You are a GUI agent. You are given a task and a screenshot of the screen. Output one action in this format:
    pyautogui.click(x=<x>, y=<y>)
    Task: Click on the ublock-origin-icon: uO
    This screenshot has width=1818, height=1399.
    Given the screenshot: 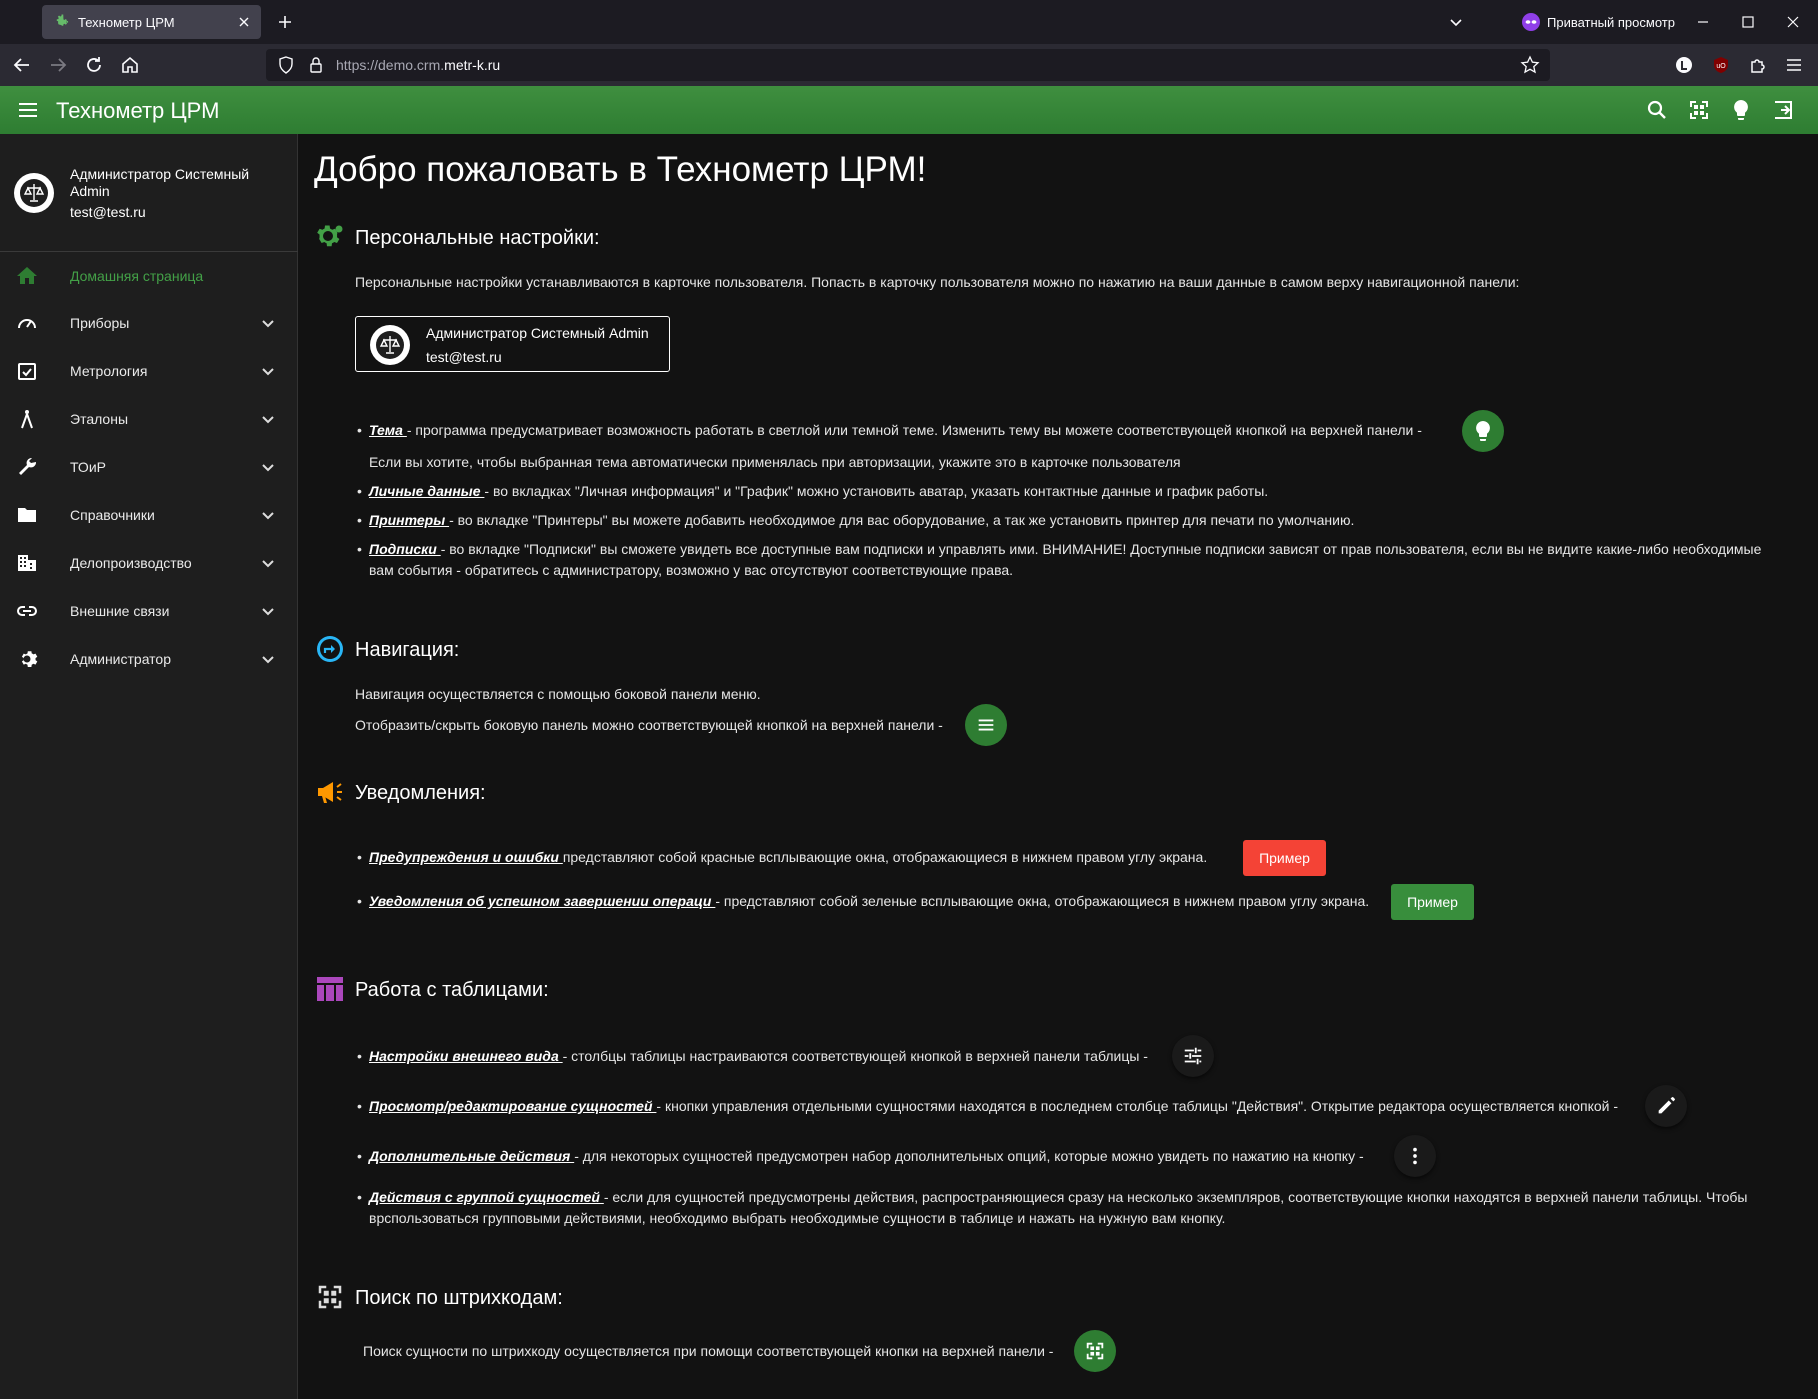 What is the action you would take?
    pyautogui.click(x=1721, y=65)
    